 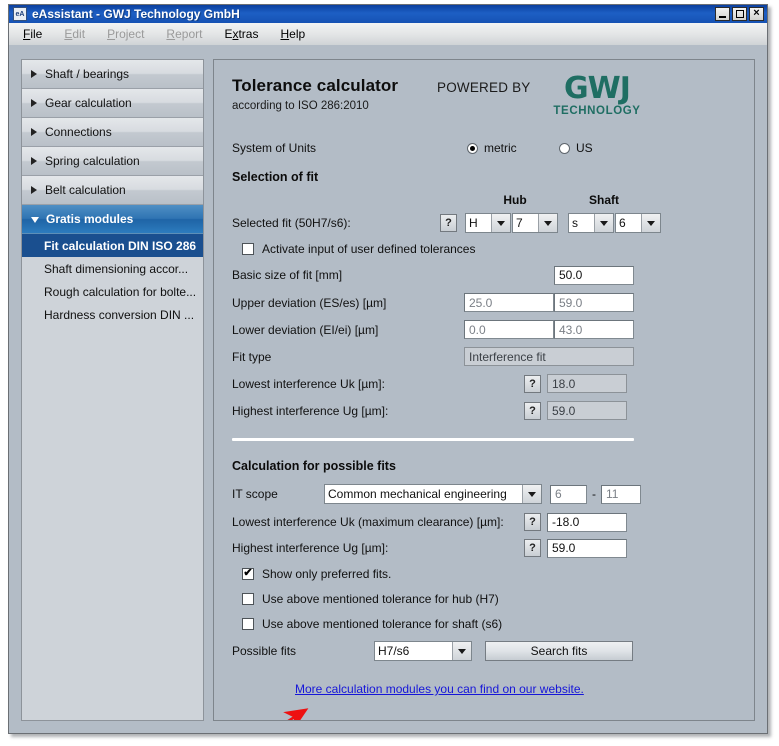 I want to click on possible-fits-select: H7/s6, so click(x=423, y=651).